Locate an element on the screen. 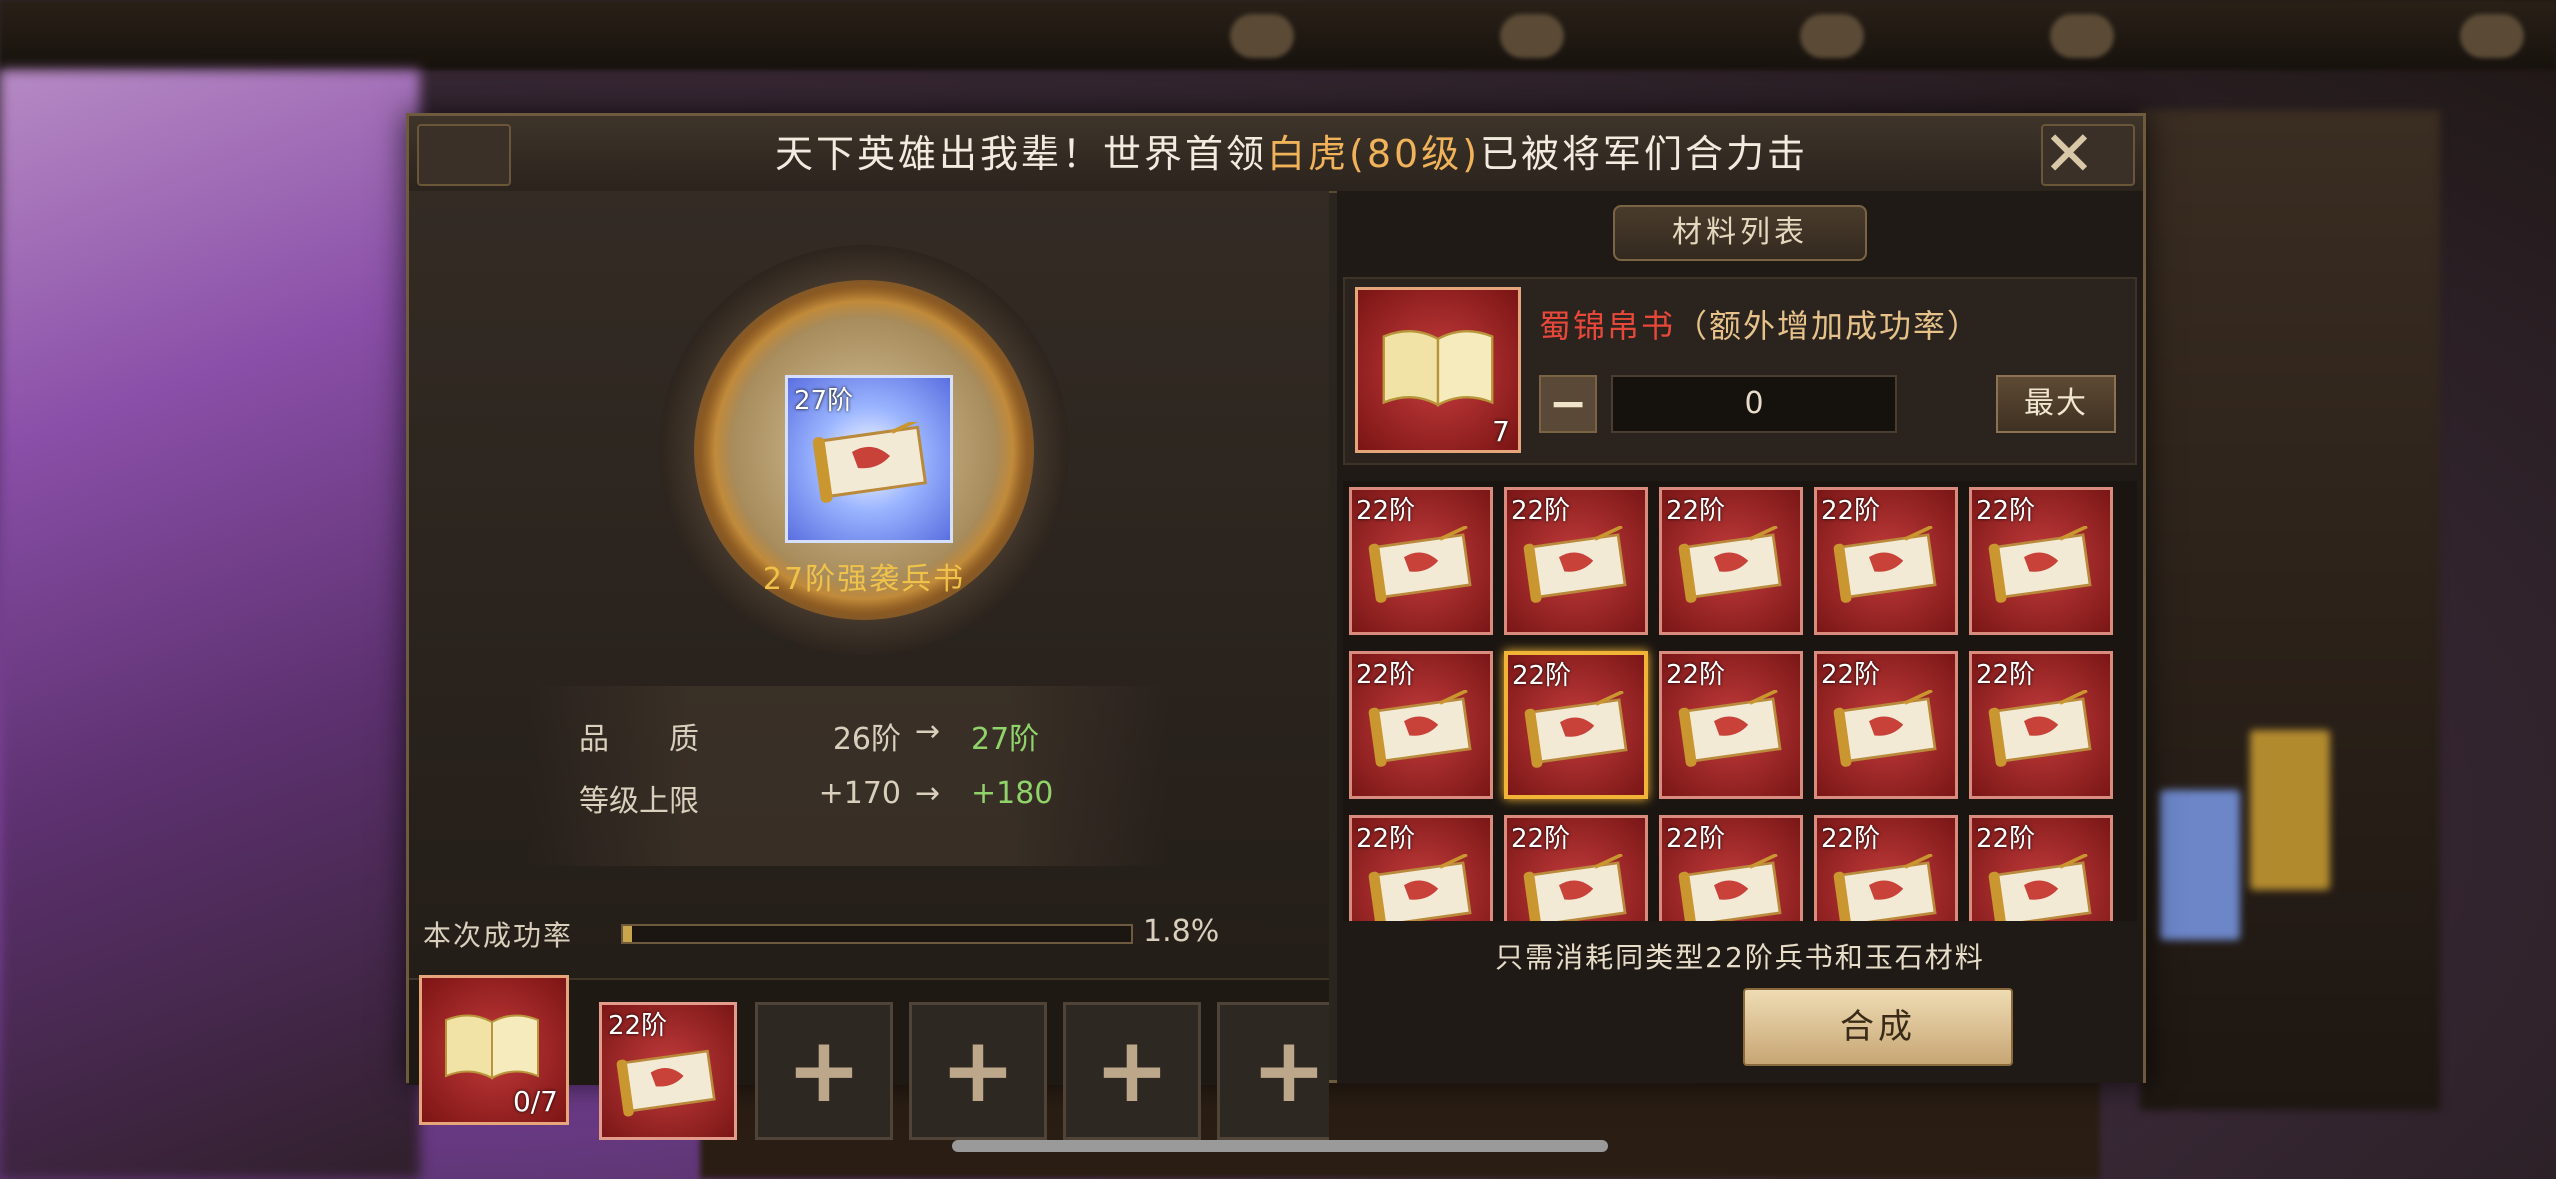 The height and width of the screenshot is (1179, 2556). stat-to: 27阶 is located at coordinates (1005, 739).